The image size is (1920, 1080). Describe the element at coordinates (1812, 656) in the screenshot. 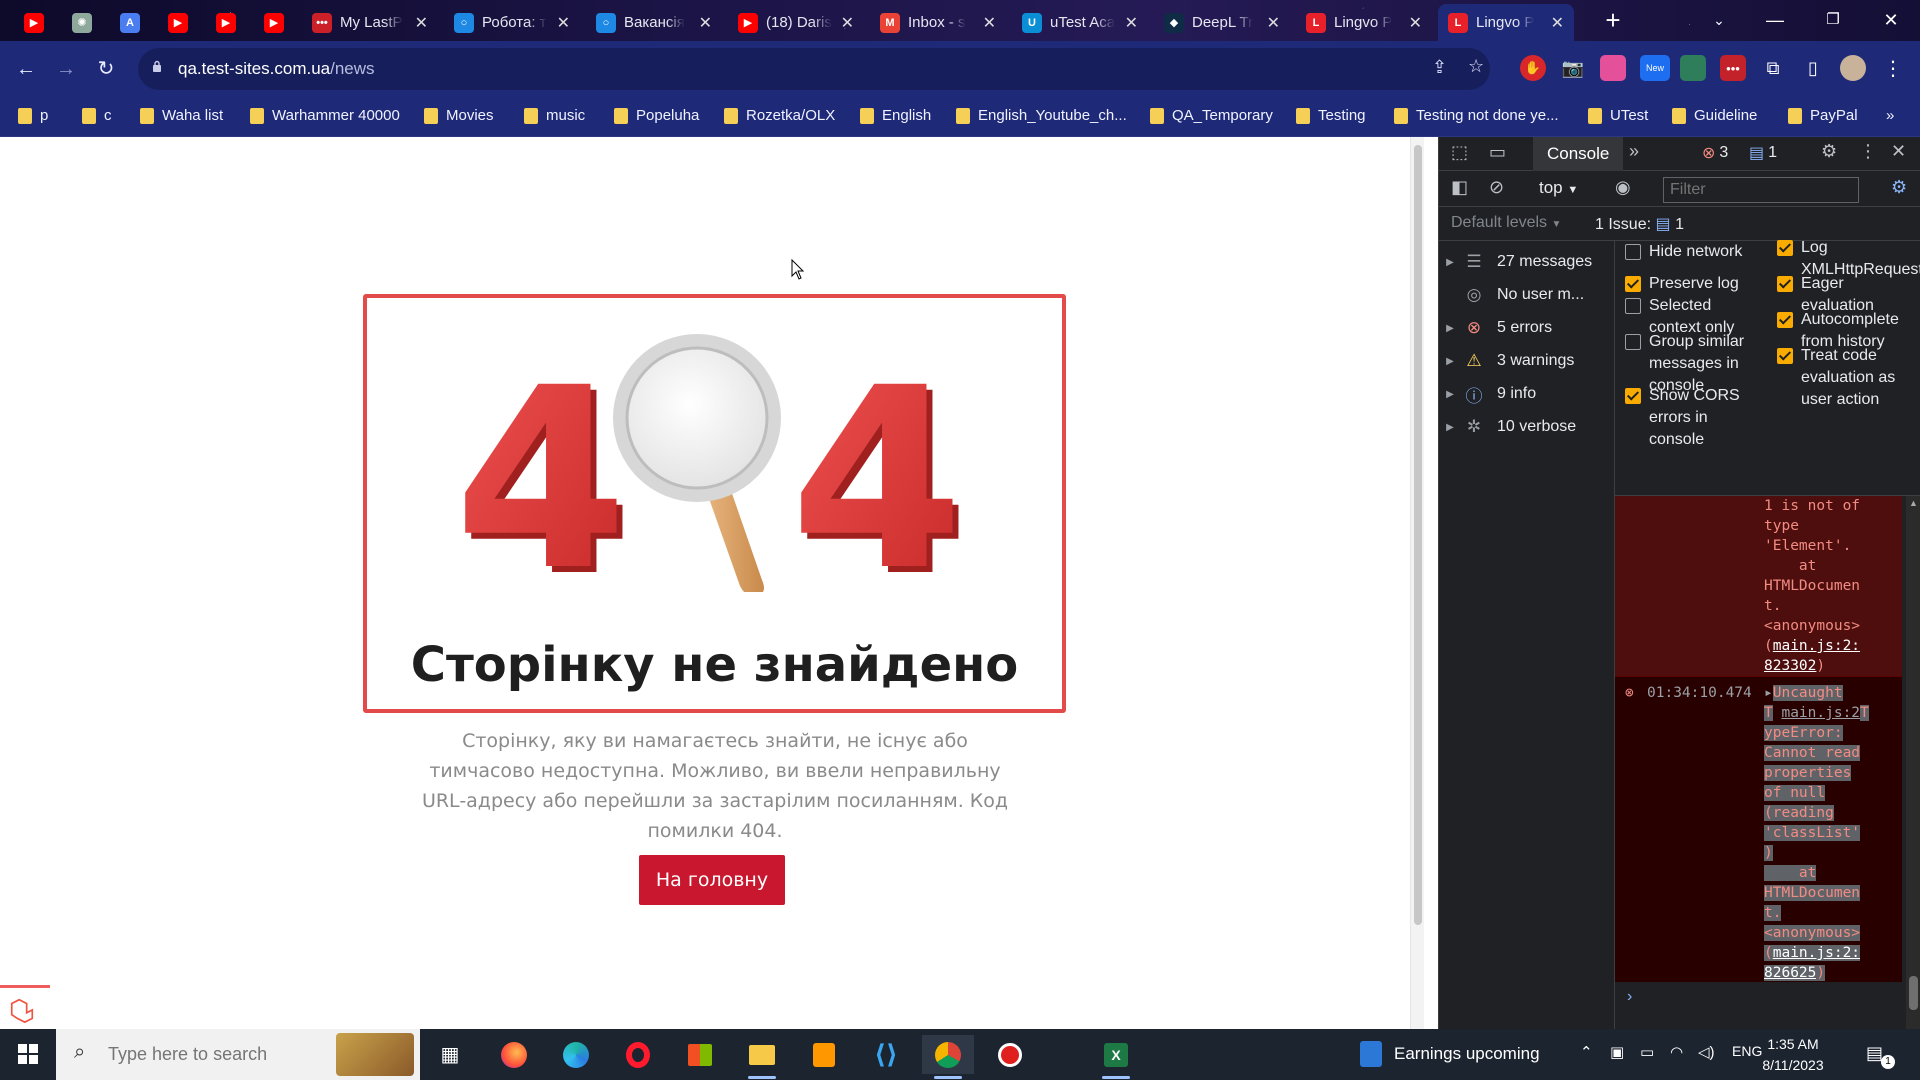

I see `source-link: main.js:2: 823302` at that location.